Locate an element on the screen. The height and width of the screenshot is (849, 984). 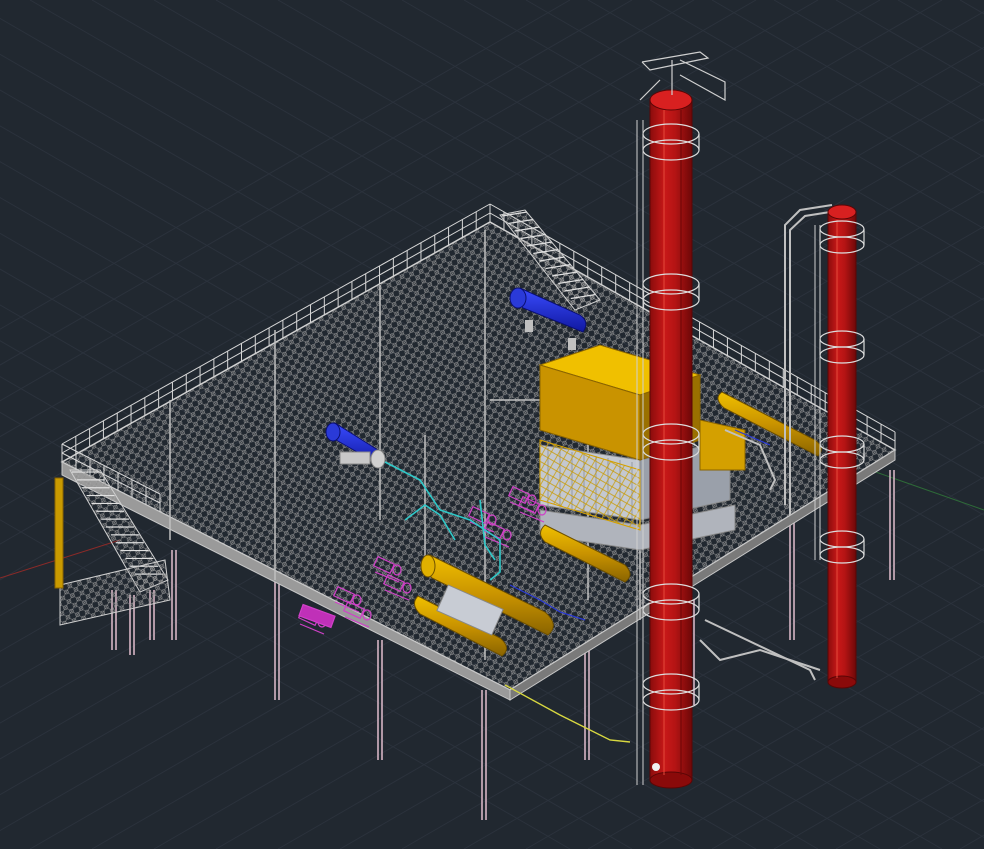
distillation-column-main is located at coordinates (671, 439).